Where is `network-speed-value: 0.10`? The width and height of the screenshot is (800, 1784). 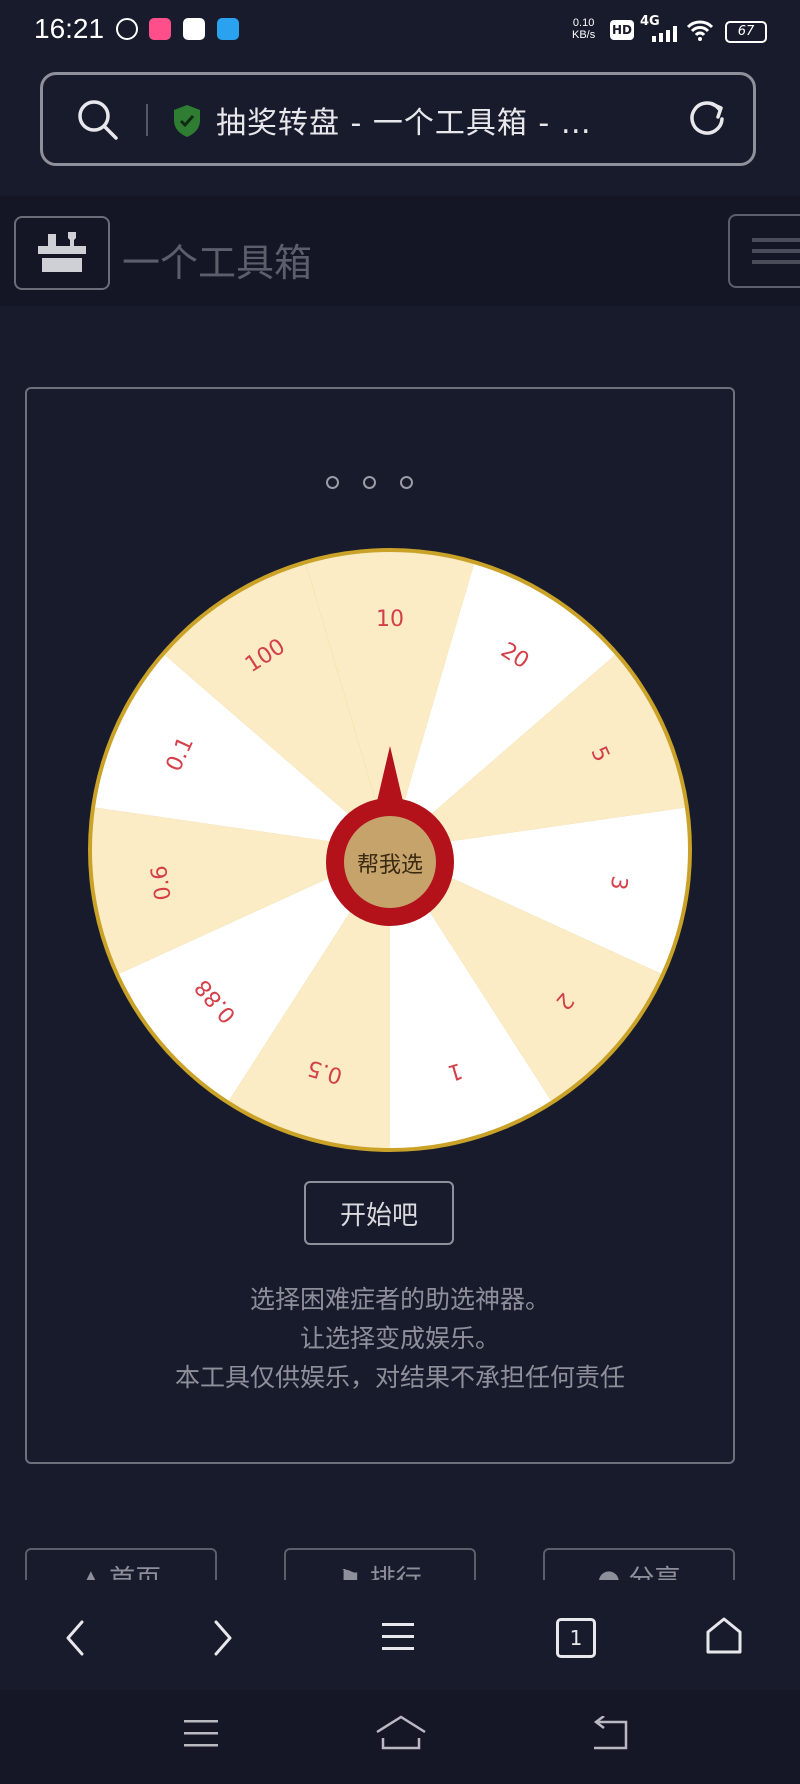
network-speed-value: 0.10 is located at coordinates (583, 23).